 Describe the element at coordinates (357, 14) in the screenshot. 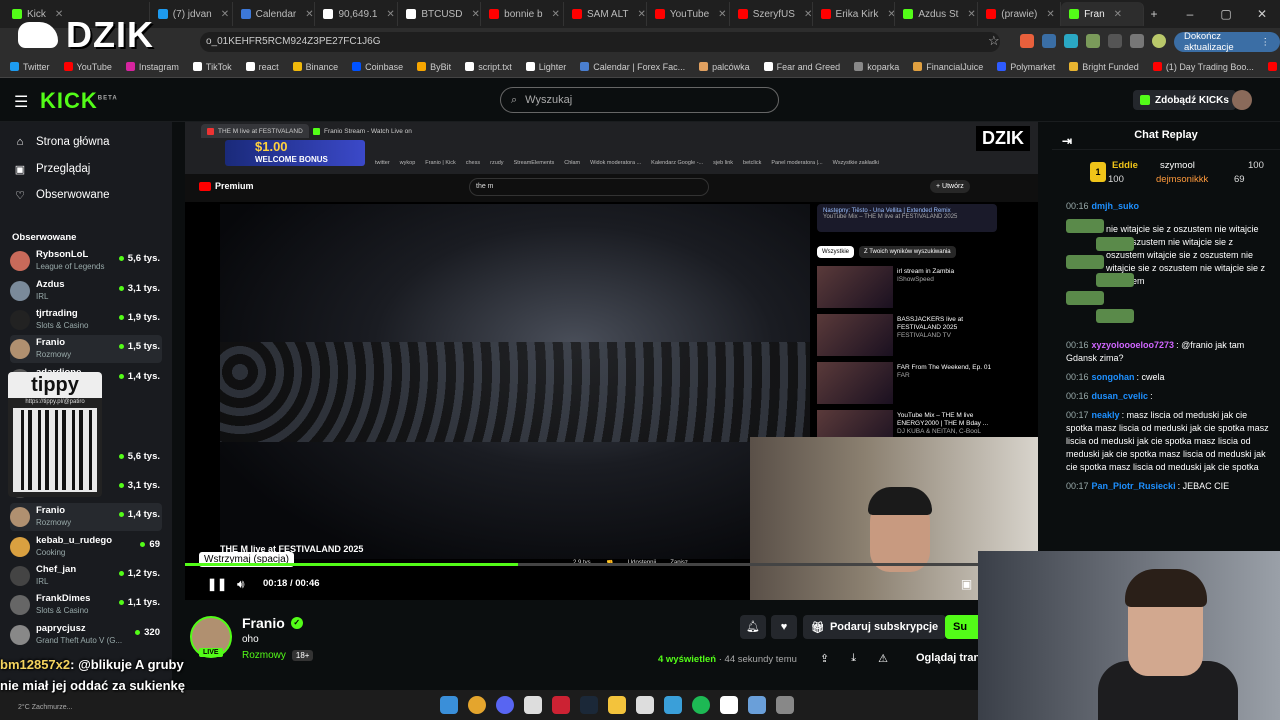

I see `browser-tab: 90,649.1 ✕` at that location.